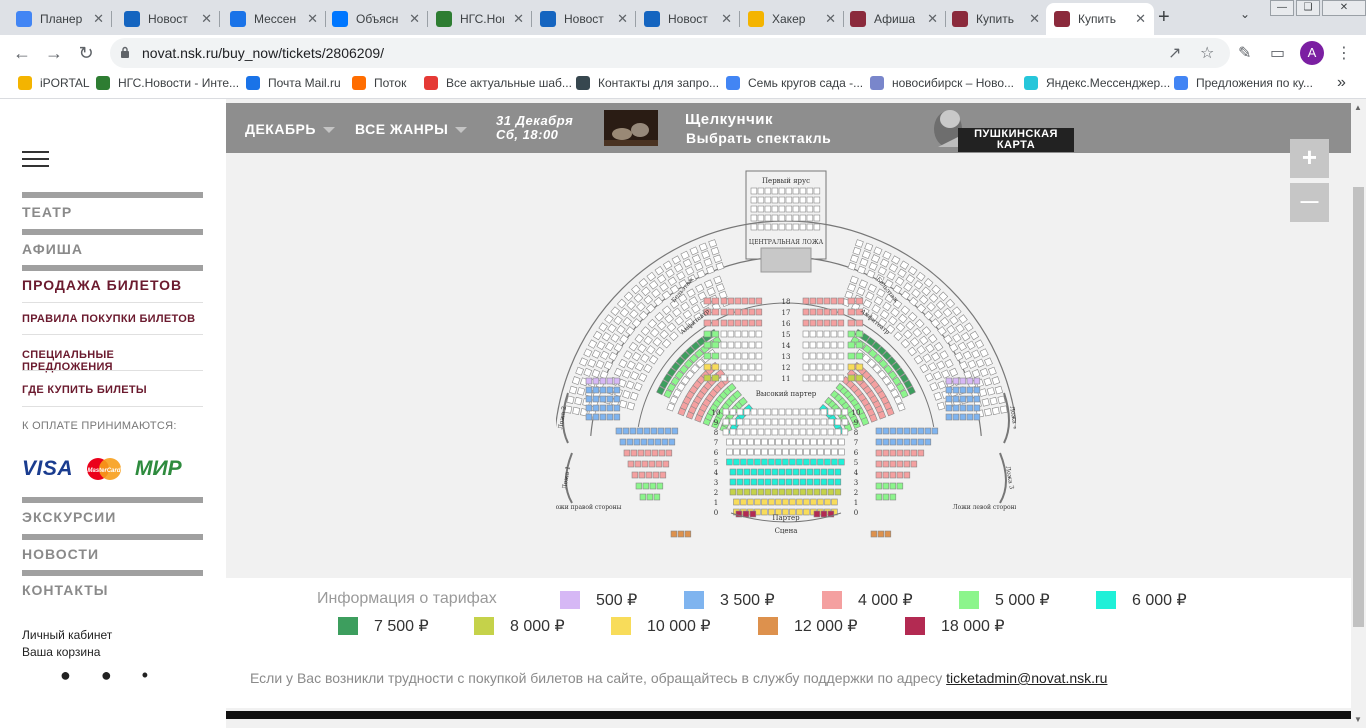 The image size is (1366, 728). What do you see at coordinates (108, 319) in the screenshot?
I see `submenu-rules: ПРАВИЛА ПОКУПКИ БИЛЕТОВ` at bounding box center [108, 319].